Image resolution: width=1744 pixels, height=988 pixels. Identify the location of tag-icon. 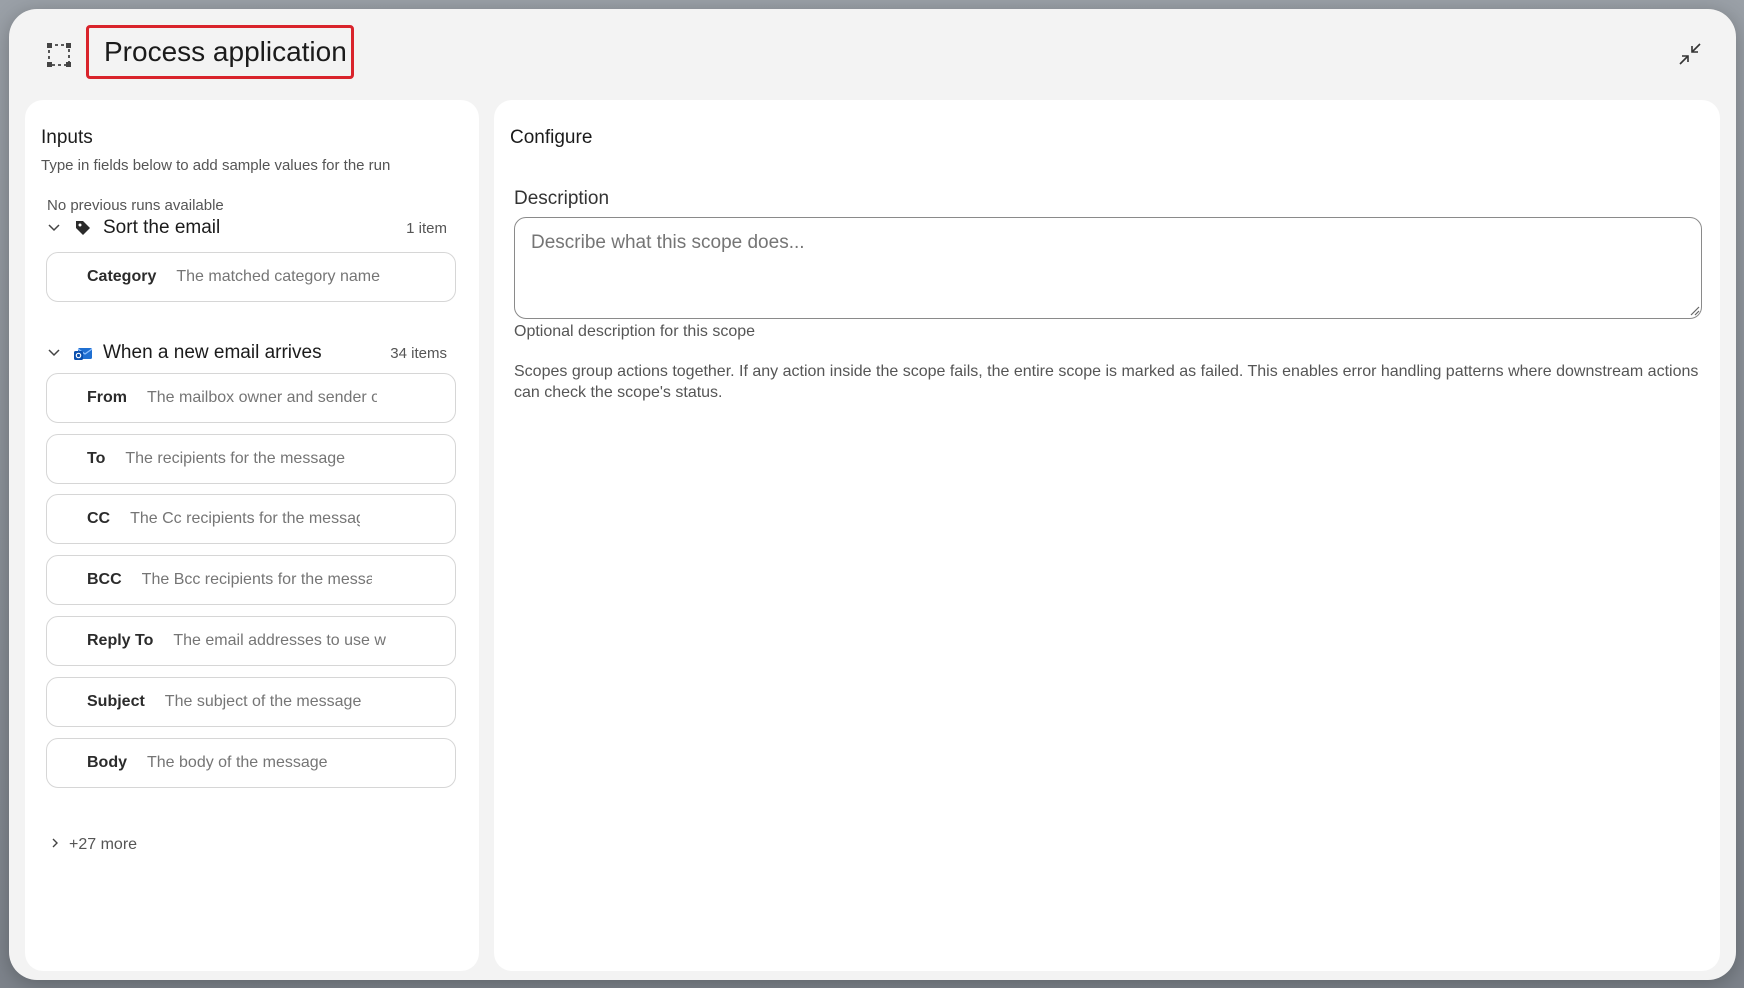
(83, 228).